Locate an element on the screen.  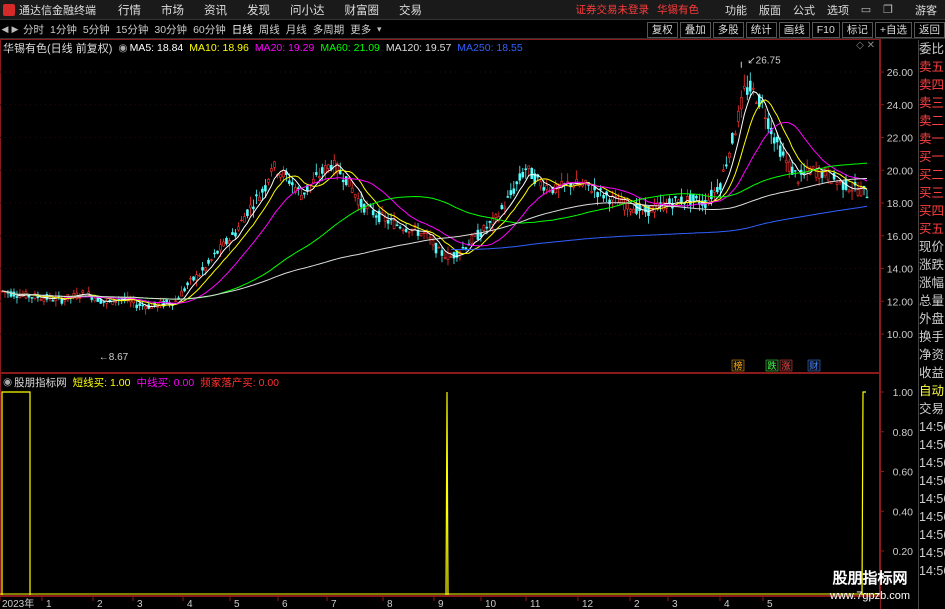
date-label: 7 is located at coordinates (334, 604).